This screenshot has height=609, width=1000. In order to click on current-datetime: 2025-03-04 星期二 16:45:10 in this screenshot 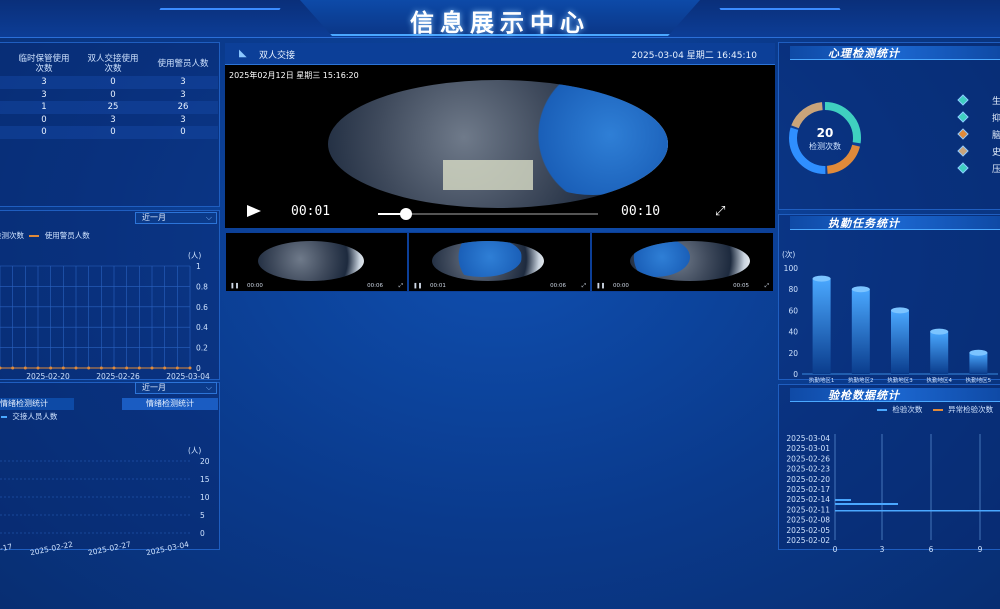, I will do `click(694, 56)`.